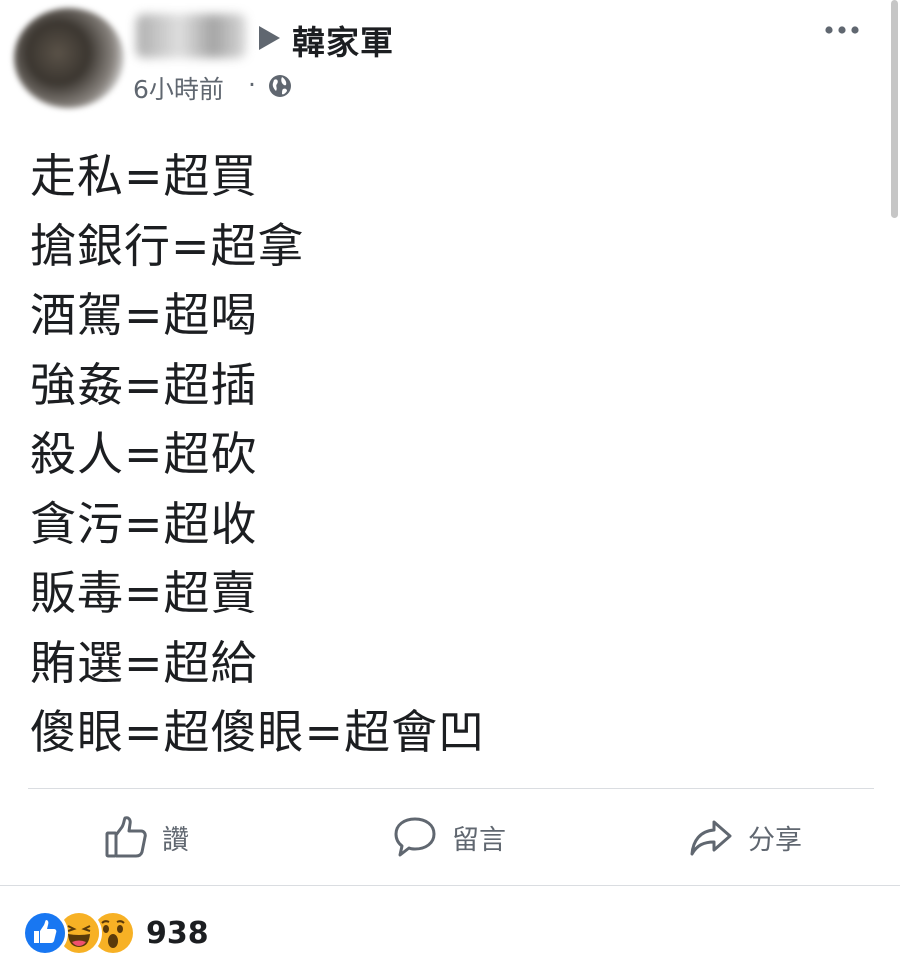 This screenshot has height=968, width=900. I want to click on action-bar: 讚 留言 分享, so click(450, 837).